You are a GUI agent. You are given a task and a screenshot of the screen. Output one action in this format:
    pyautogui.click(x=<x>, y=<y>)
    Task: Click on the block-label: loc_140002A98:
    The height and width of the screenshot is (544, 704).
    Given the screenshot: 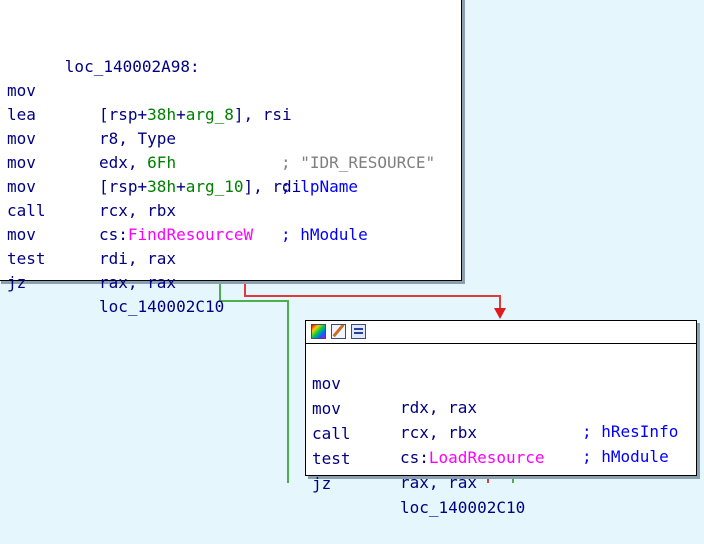 What is the action you would take?
    pyautogui.click(x=103, y=53)
    